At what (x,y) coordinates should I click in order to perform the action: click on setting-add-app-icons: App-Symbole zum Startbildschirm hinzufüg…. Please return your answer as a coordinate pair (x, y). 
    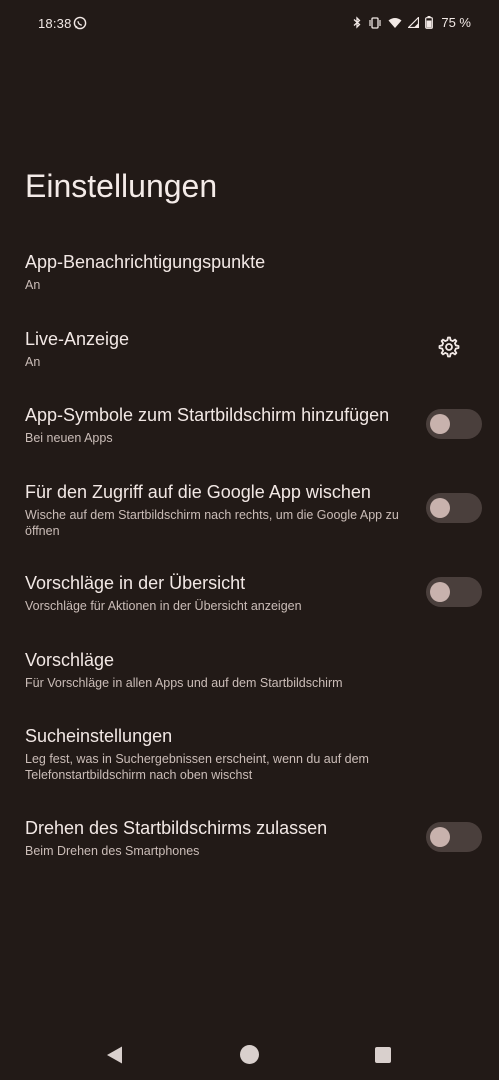
    Looking at the image, I should click on (249, 430).